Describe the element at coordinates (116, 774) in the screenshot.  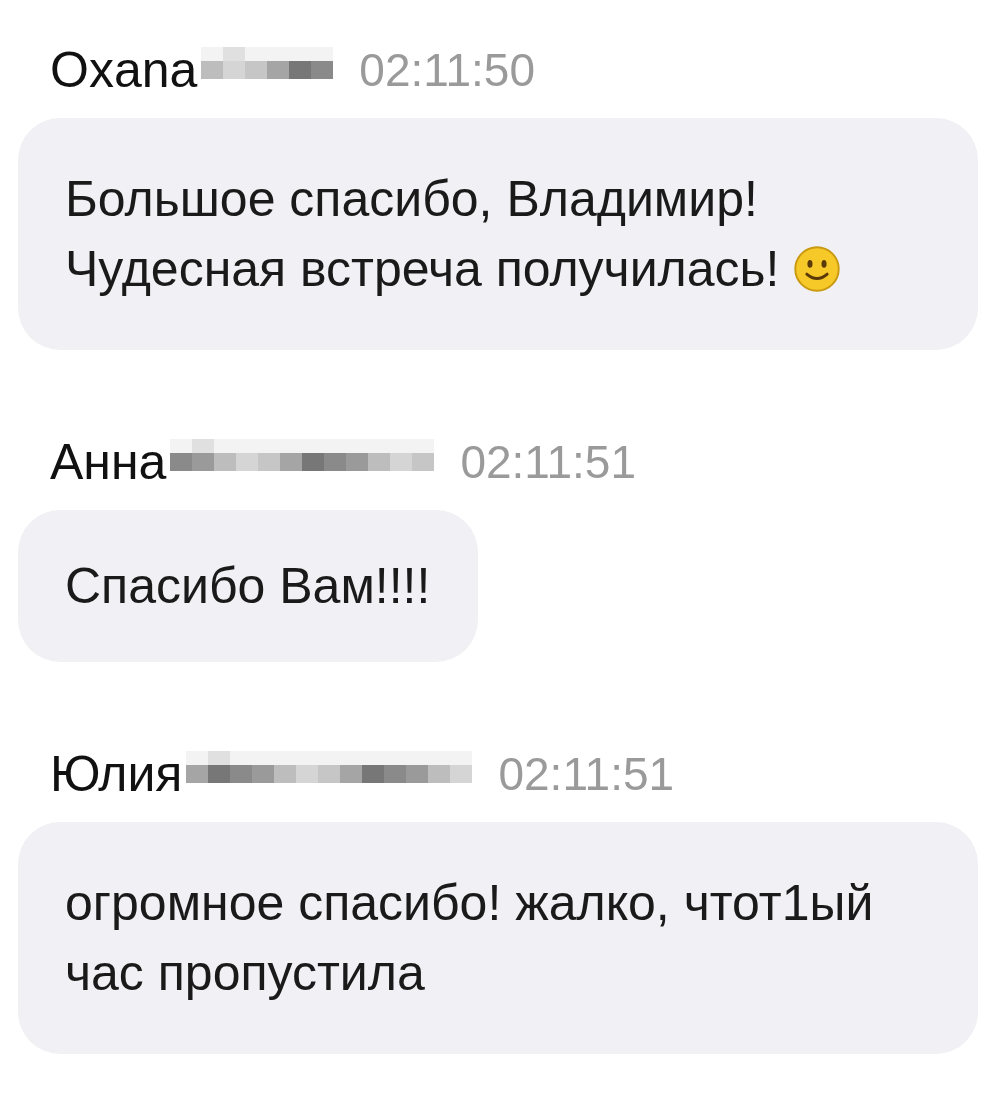
I see `author-name: Юлия` at that location.